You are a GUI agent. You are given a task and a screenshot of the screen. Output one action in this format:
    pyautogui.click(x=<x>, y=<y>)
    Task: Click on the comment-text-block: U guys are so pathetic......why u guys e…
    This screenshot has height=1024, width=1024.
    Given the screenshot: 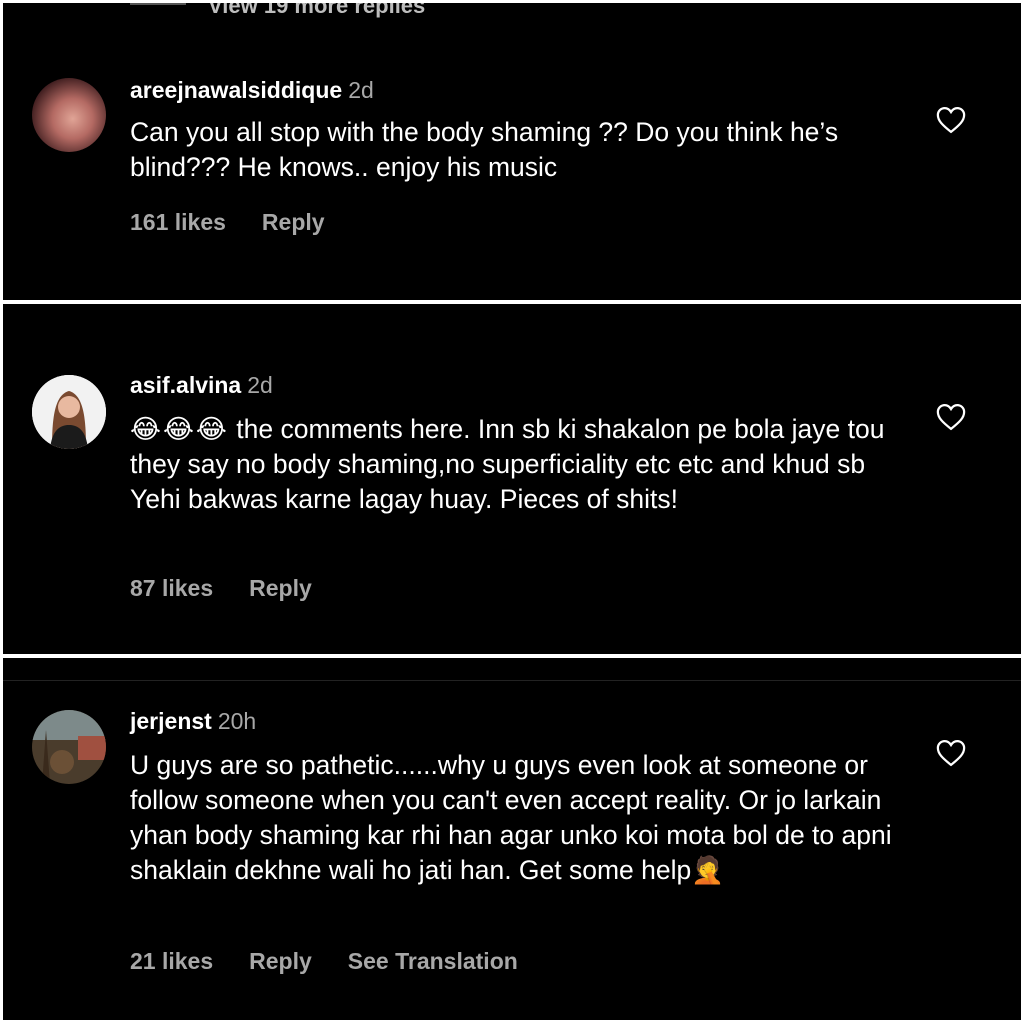 What is the action you would take?
    pyautogui.click(x=515, y=818)
    